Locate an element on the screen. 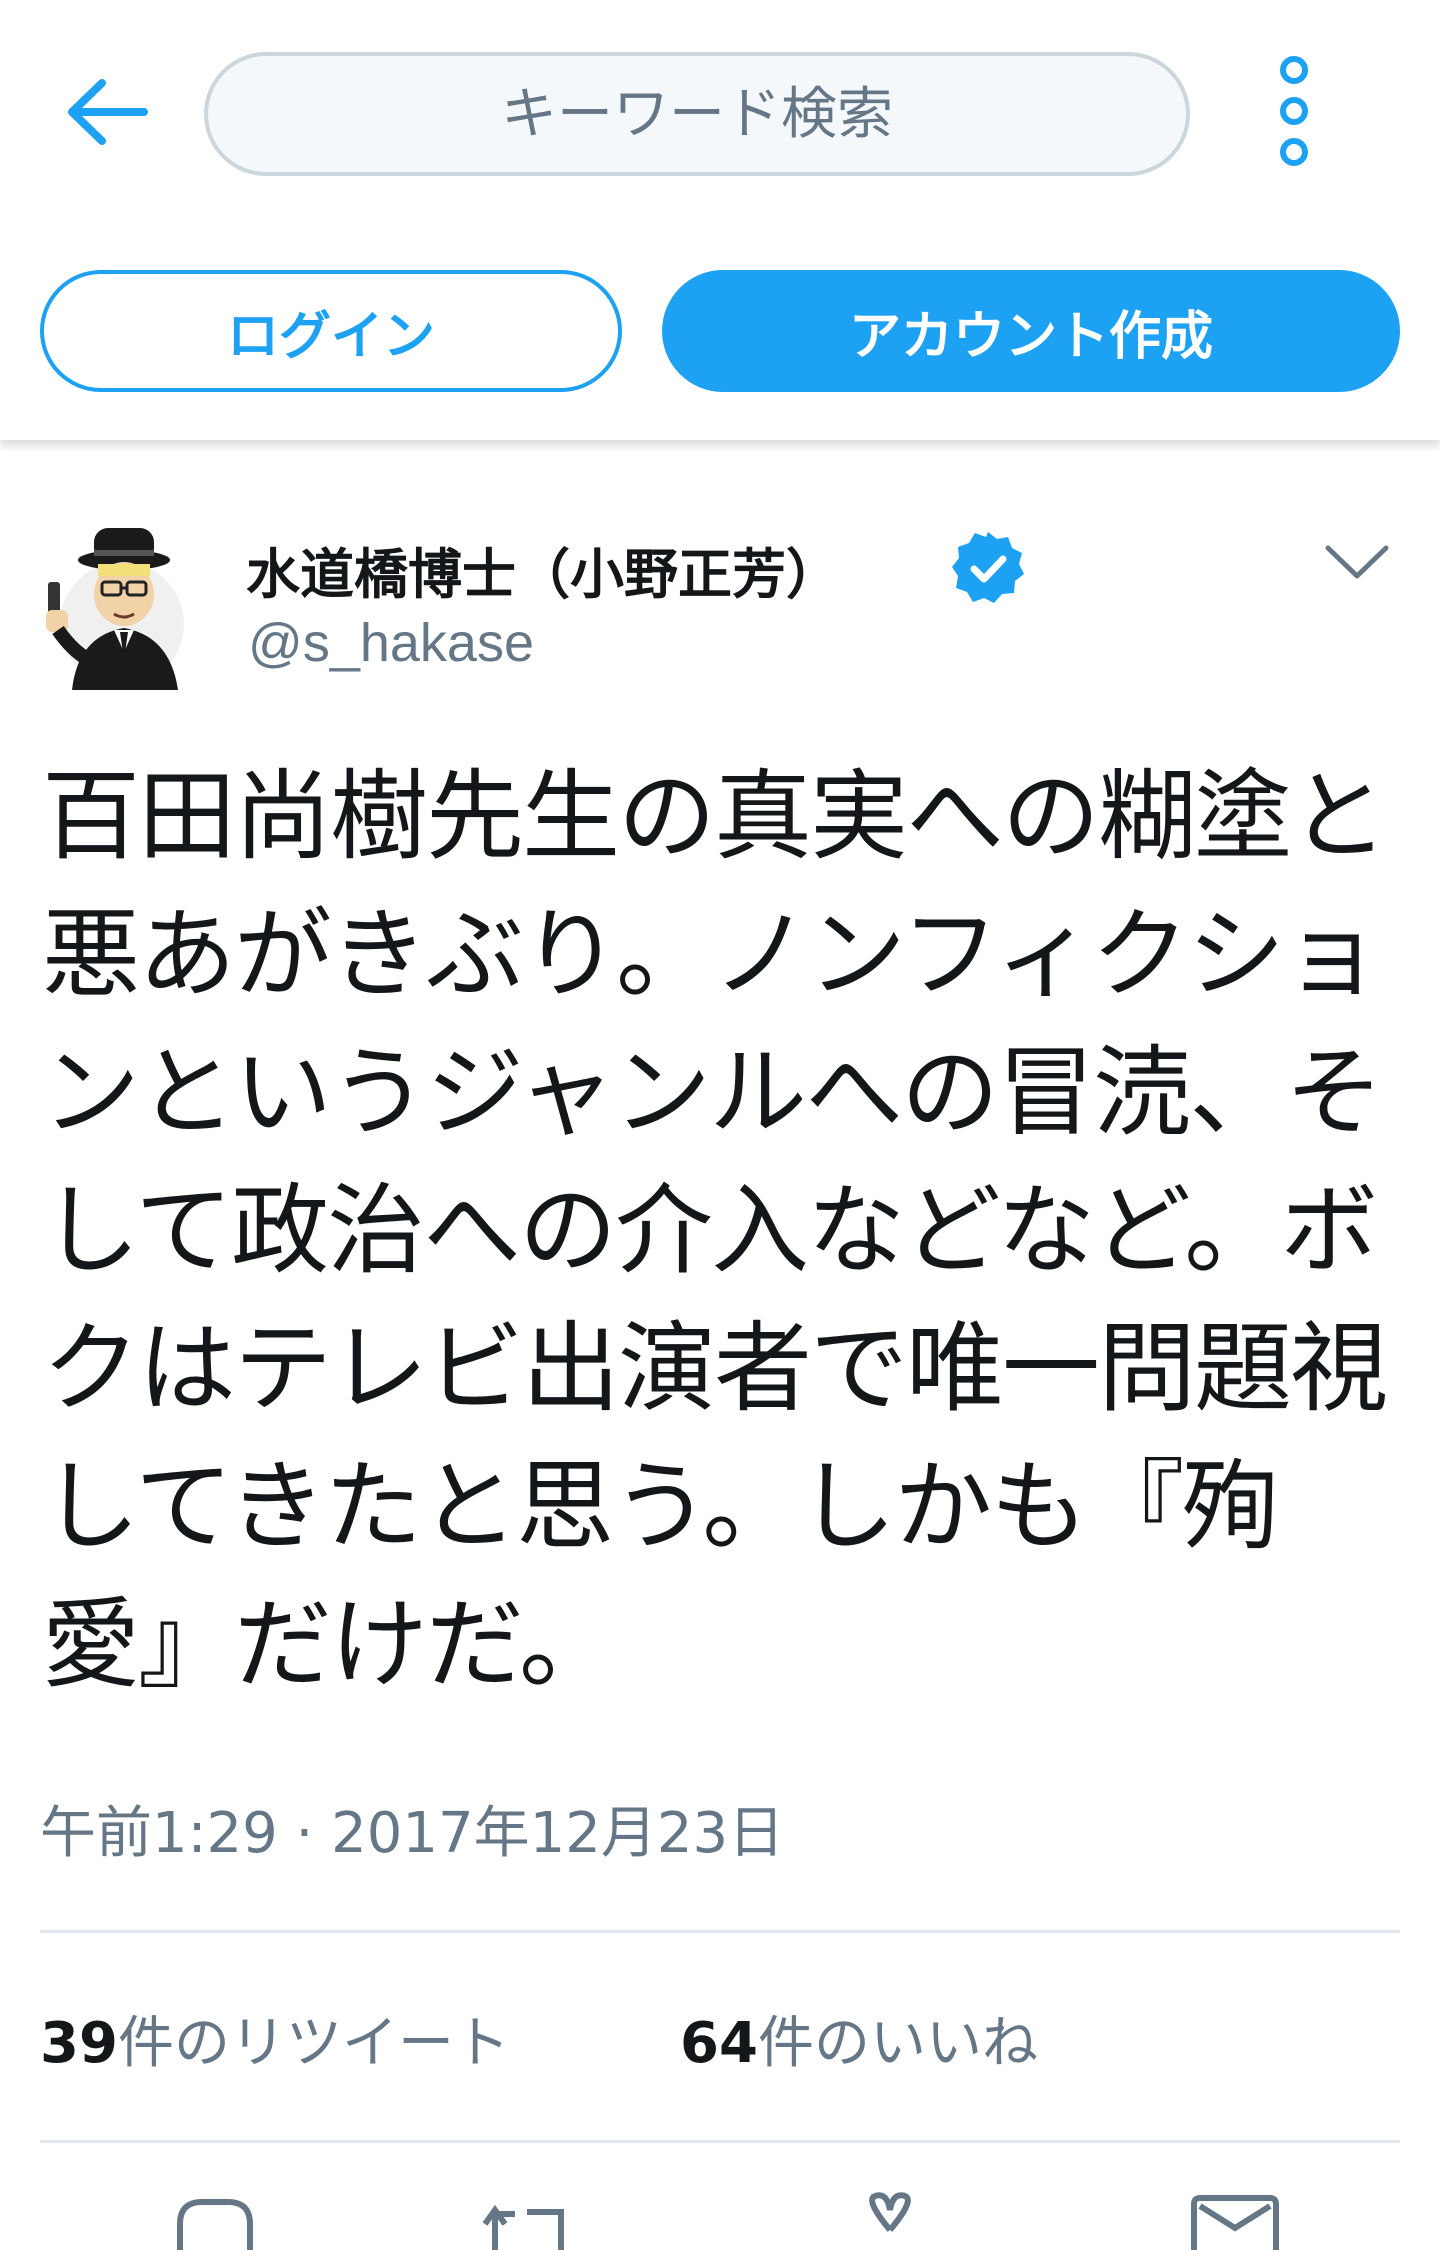 The width and height of the screenshot is (1440, 2250). reply-icon is located at coordinates (215, 2220).